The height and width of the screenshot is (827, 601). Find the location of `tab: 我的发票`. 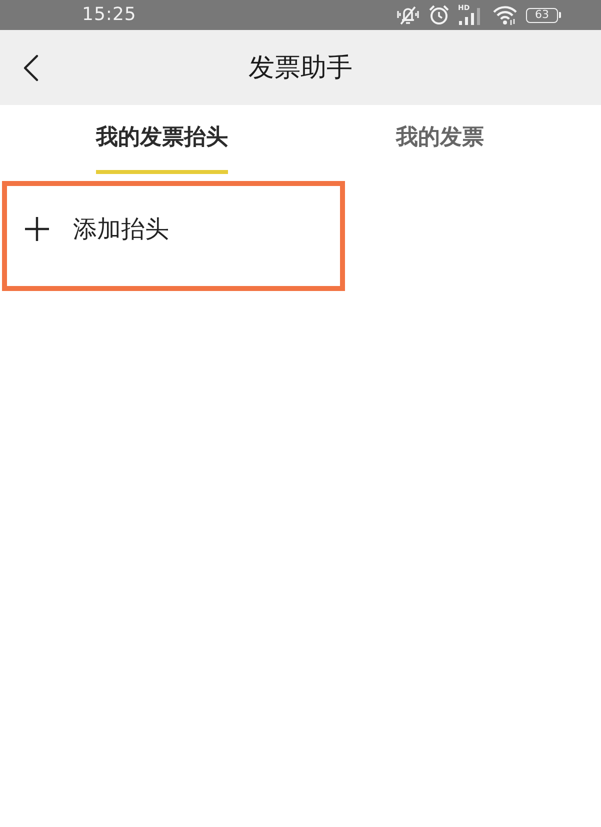

tab: 我的发票 is located at coordinates (440, 139).